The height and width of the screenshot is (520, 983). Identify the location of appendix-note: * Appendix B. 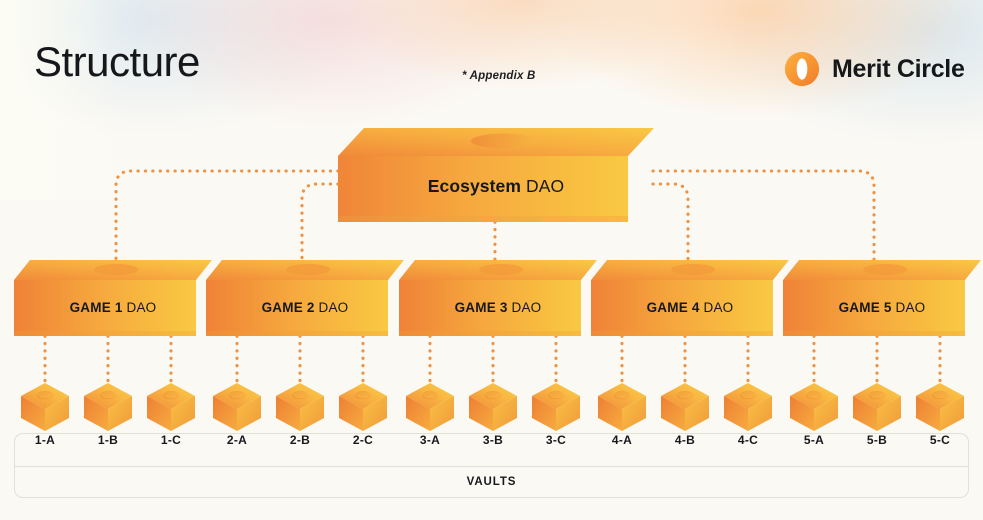
(499, 76).